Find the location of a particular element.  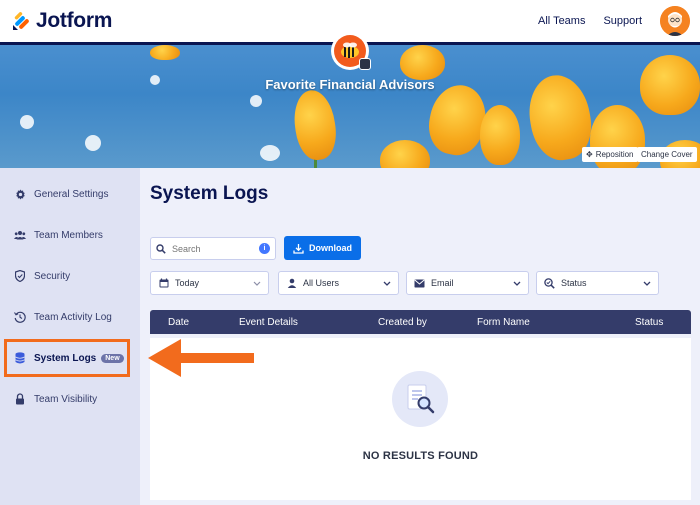

reposition-label: Reposition is located at coordinates (614, 154).